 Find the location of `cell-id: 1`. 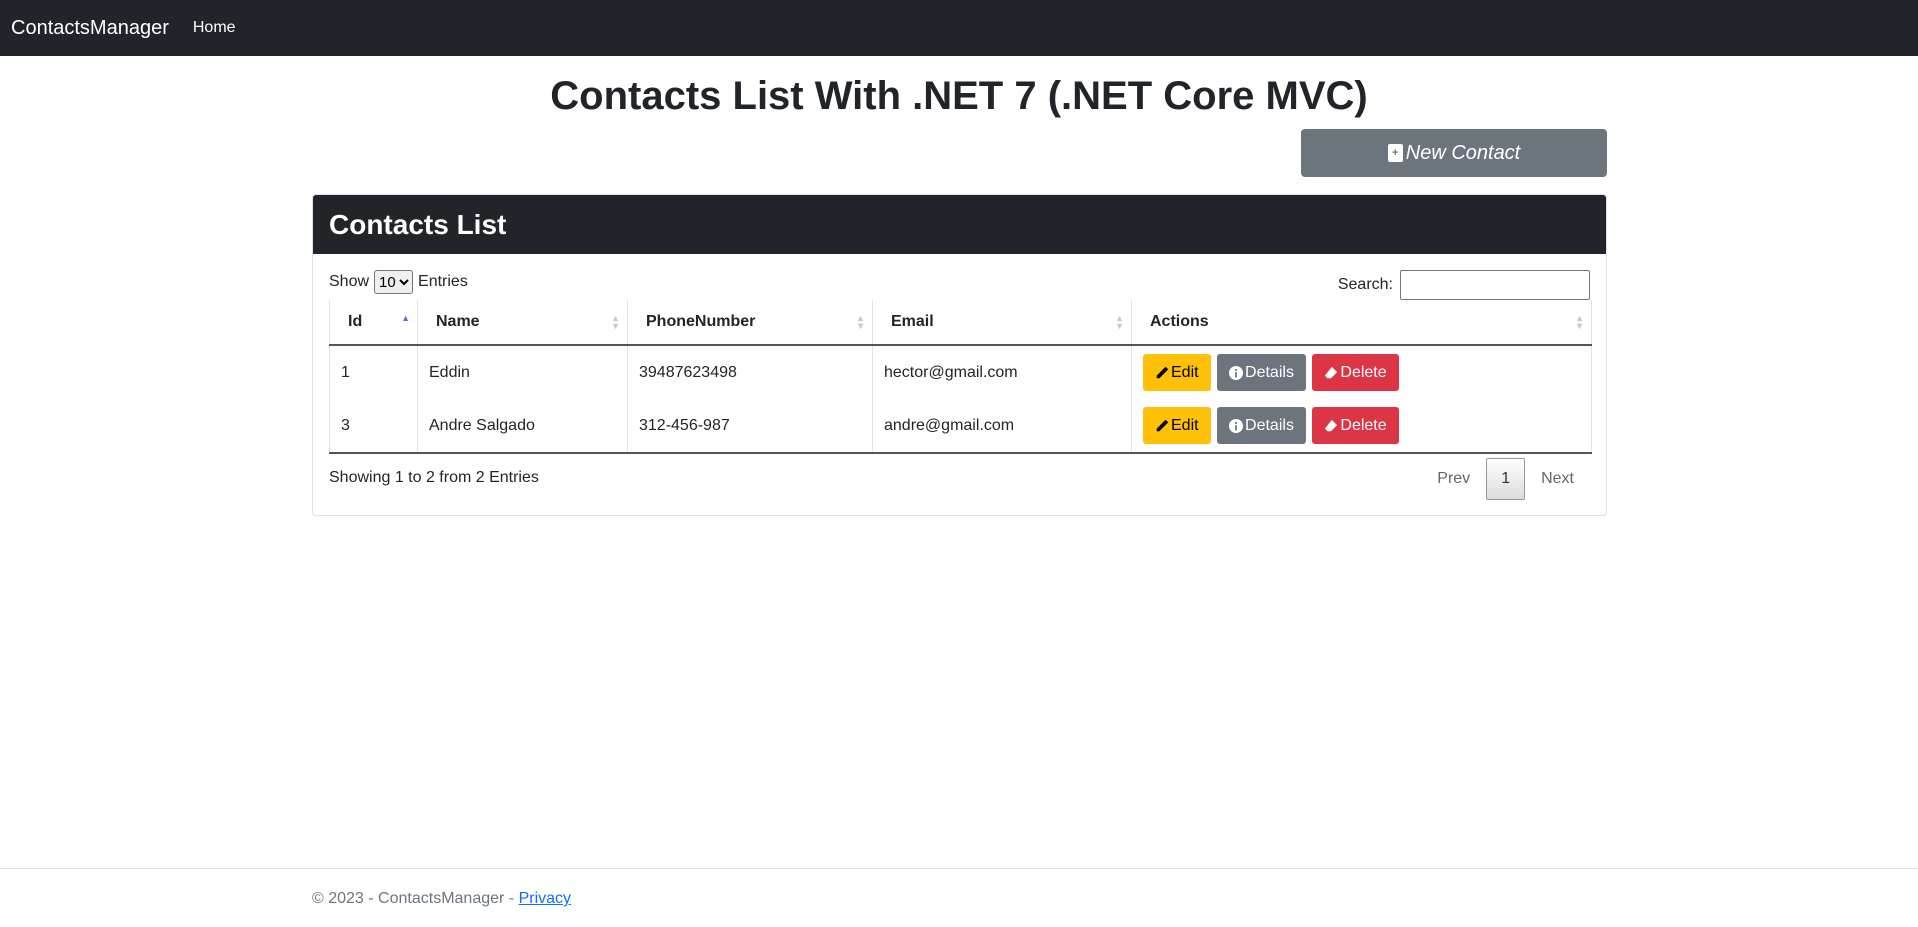

cell-id: 1 is located at coordinates (373, 372).